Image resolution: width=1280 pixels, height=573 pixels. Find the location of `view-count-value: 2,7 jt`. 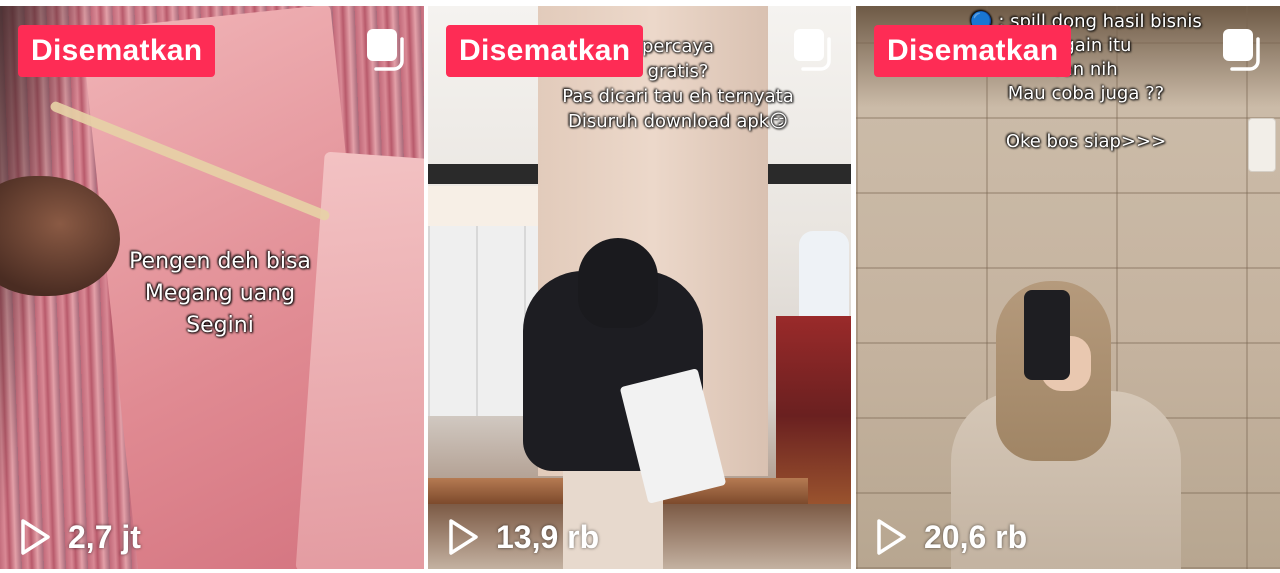

view-count-value: 2,7 jt is located at coordinates (104, 536).